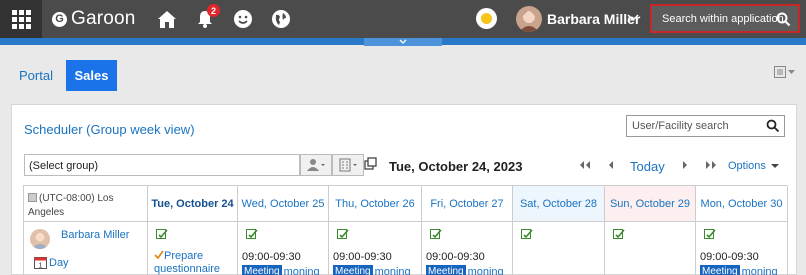 This screenshot has width=806, height=275. I want to click on garoon-logo: G Garoon, so click(94, 19).